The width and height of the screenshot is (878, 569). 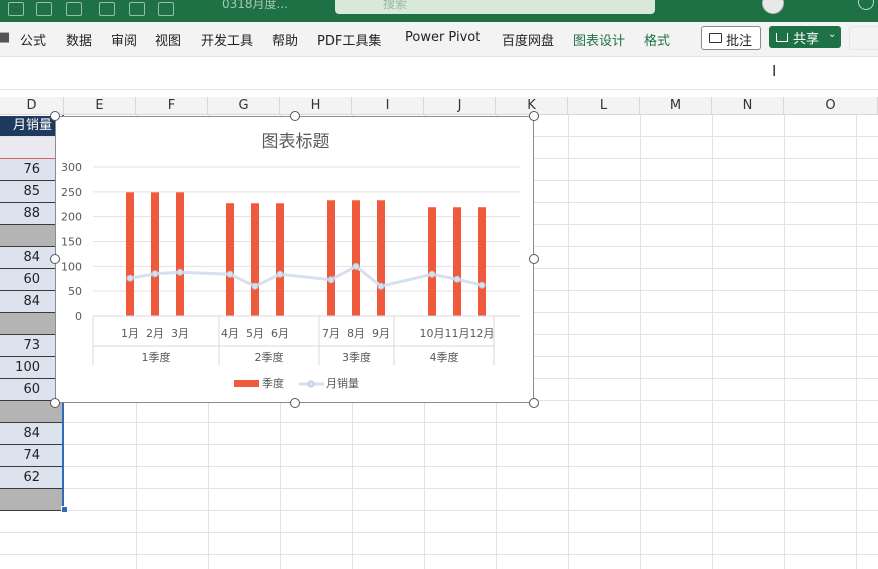 I want to click on column-header-l: L, so click(x=604, y=106).